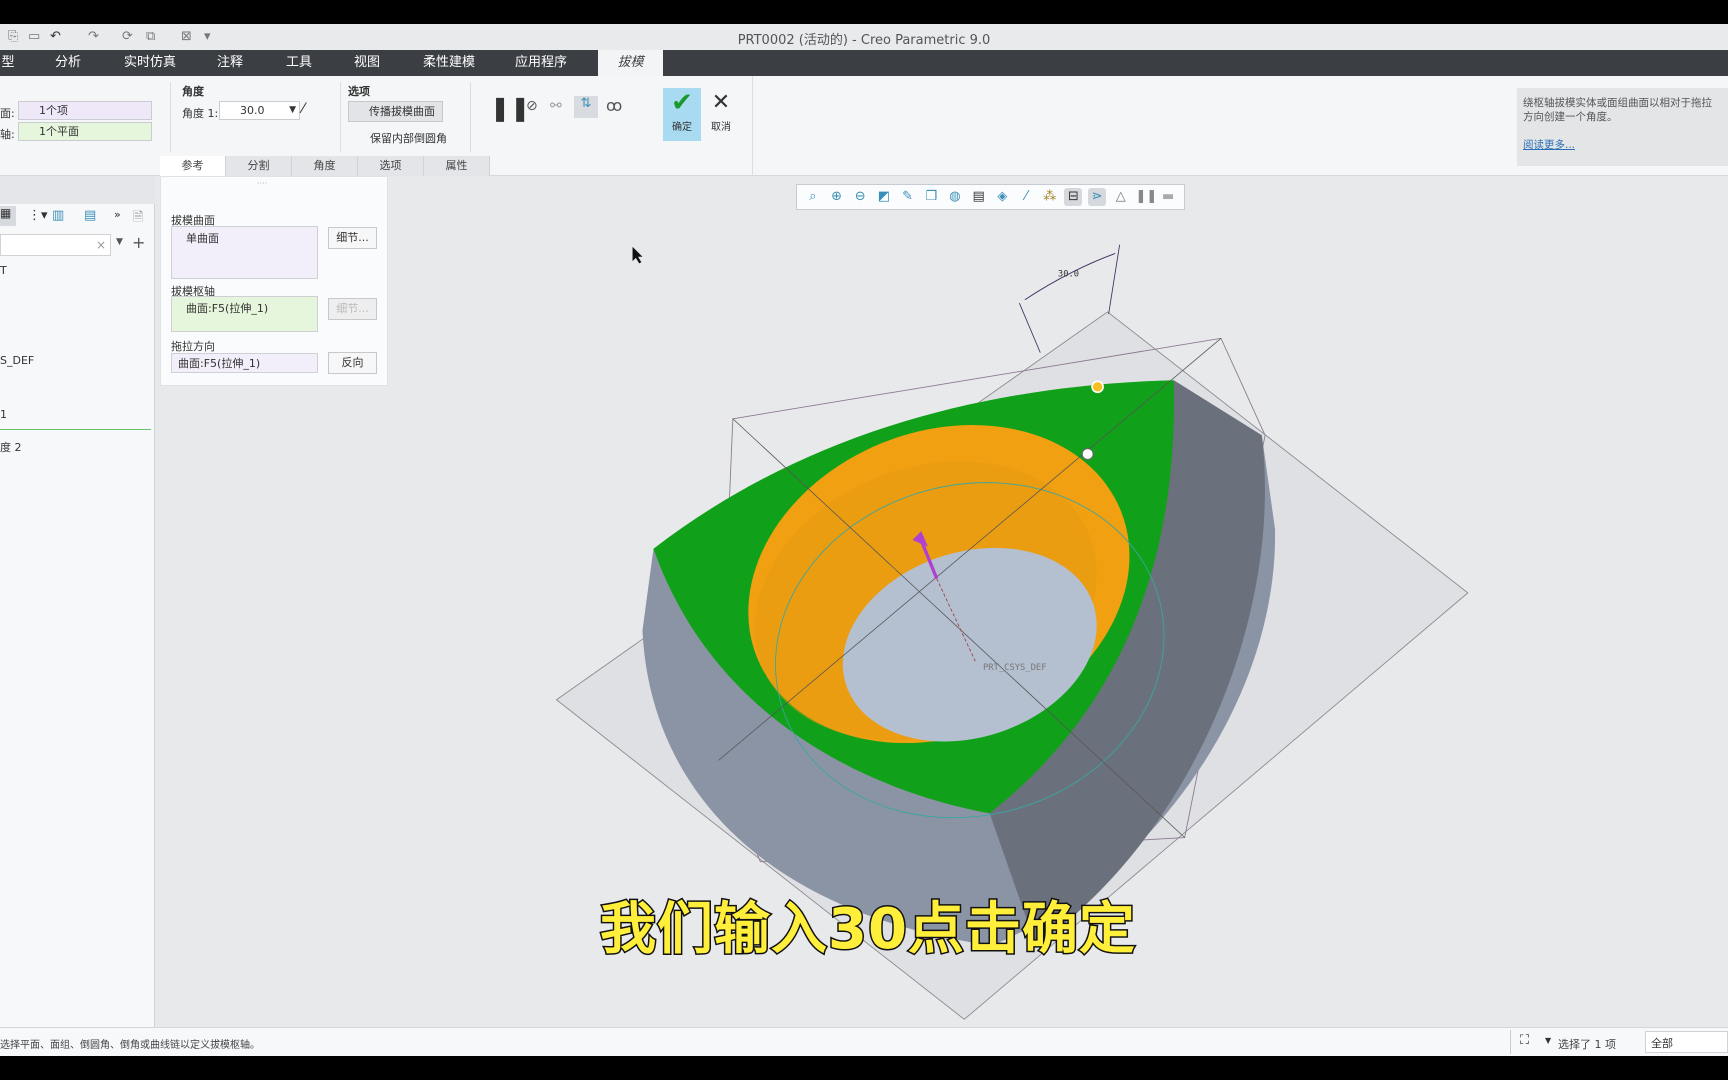 The height and width of the screenshot is (1080, 1728). Describe the element at coordinates (90, 215) in the screenshot. I see `settings-icon: ▤` at that location.